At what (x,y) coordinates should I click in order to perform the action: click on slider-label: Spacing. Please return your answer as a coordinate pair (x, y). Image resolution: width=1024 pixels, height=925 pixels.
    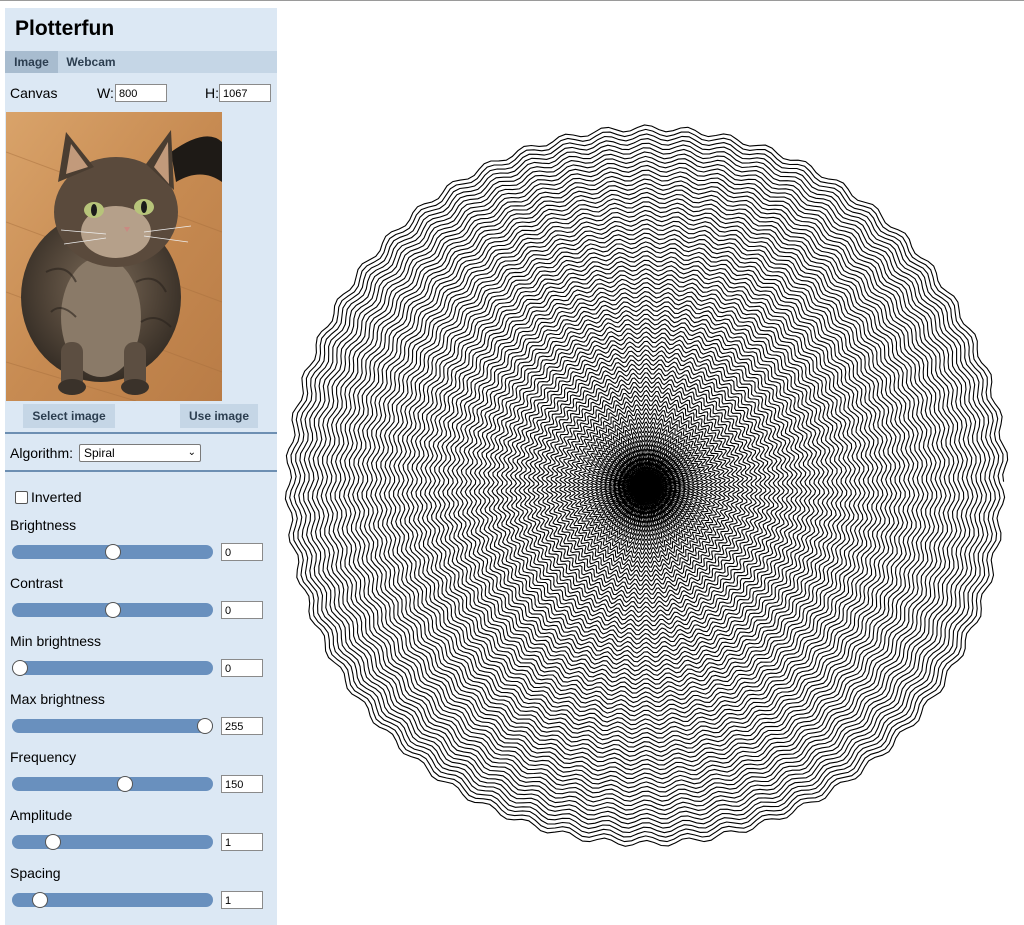
    Looking at the image, I should click on (35, 873).